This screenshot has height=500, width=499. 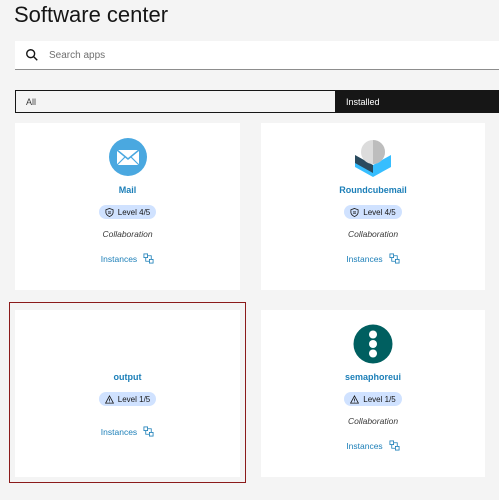 I want to click on tab-list: All Installed, so click(x=257, y=101).